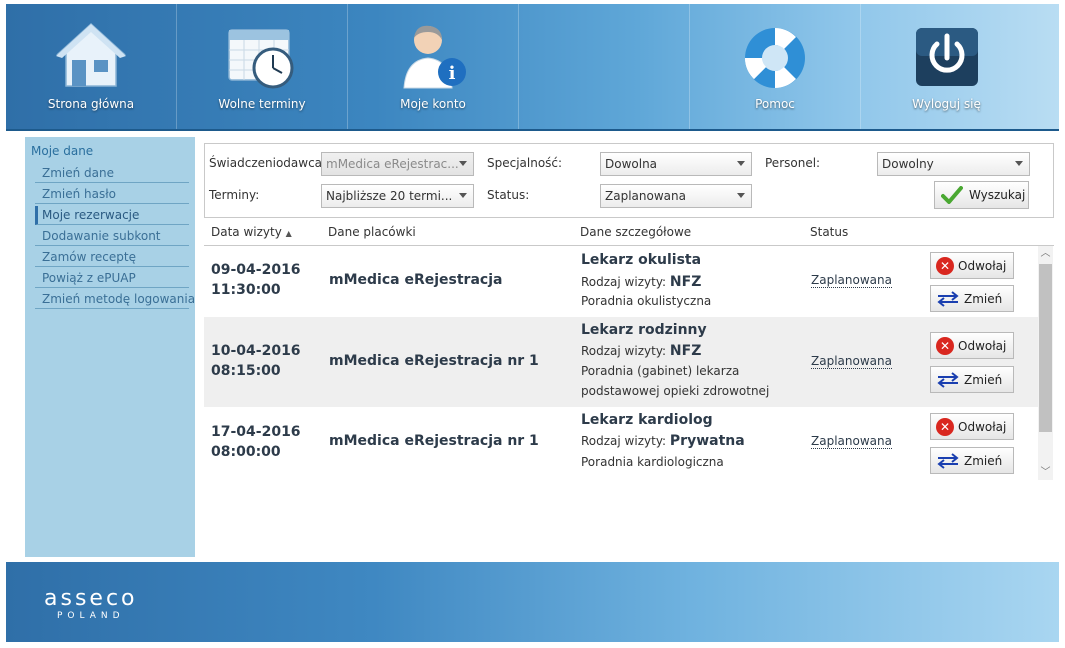 The height and width of the screenshot is (648, 1065). What do you see at coordinates (372, 232) in the screenshot?
I see `column-header-place: Dane placówki` at bounding box center [372, 232].